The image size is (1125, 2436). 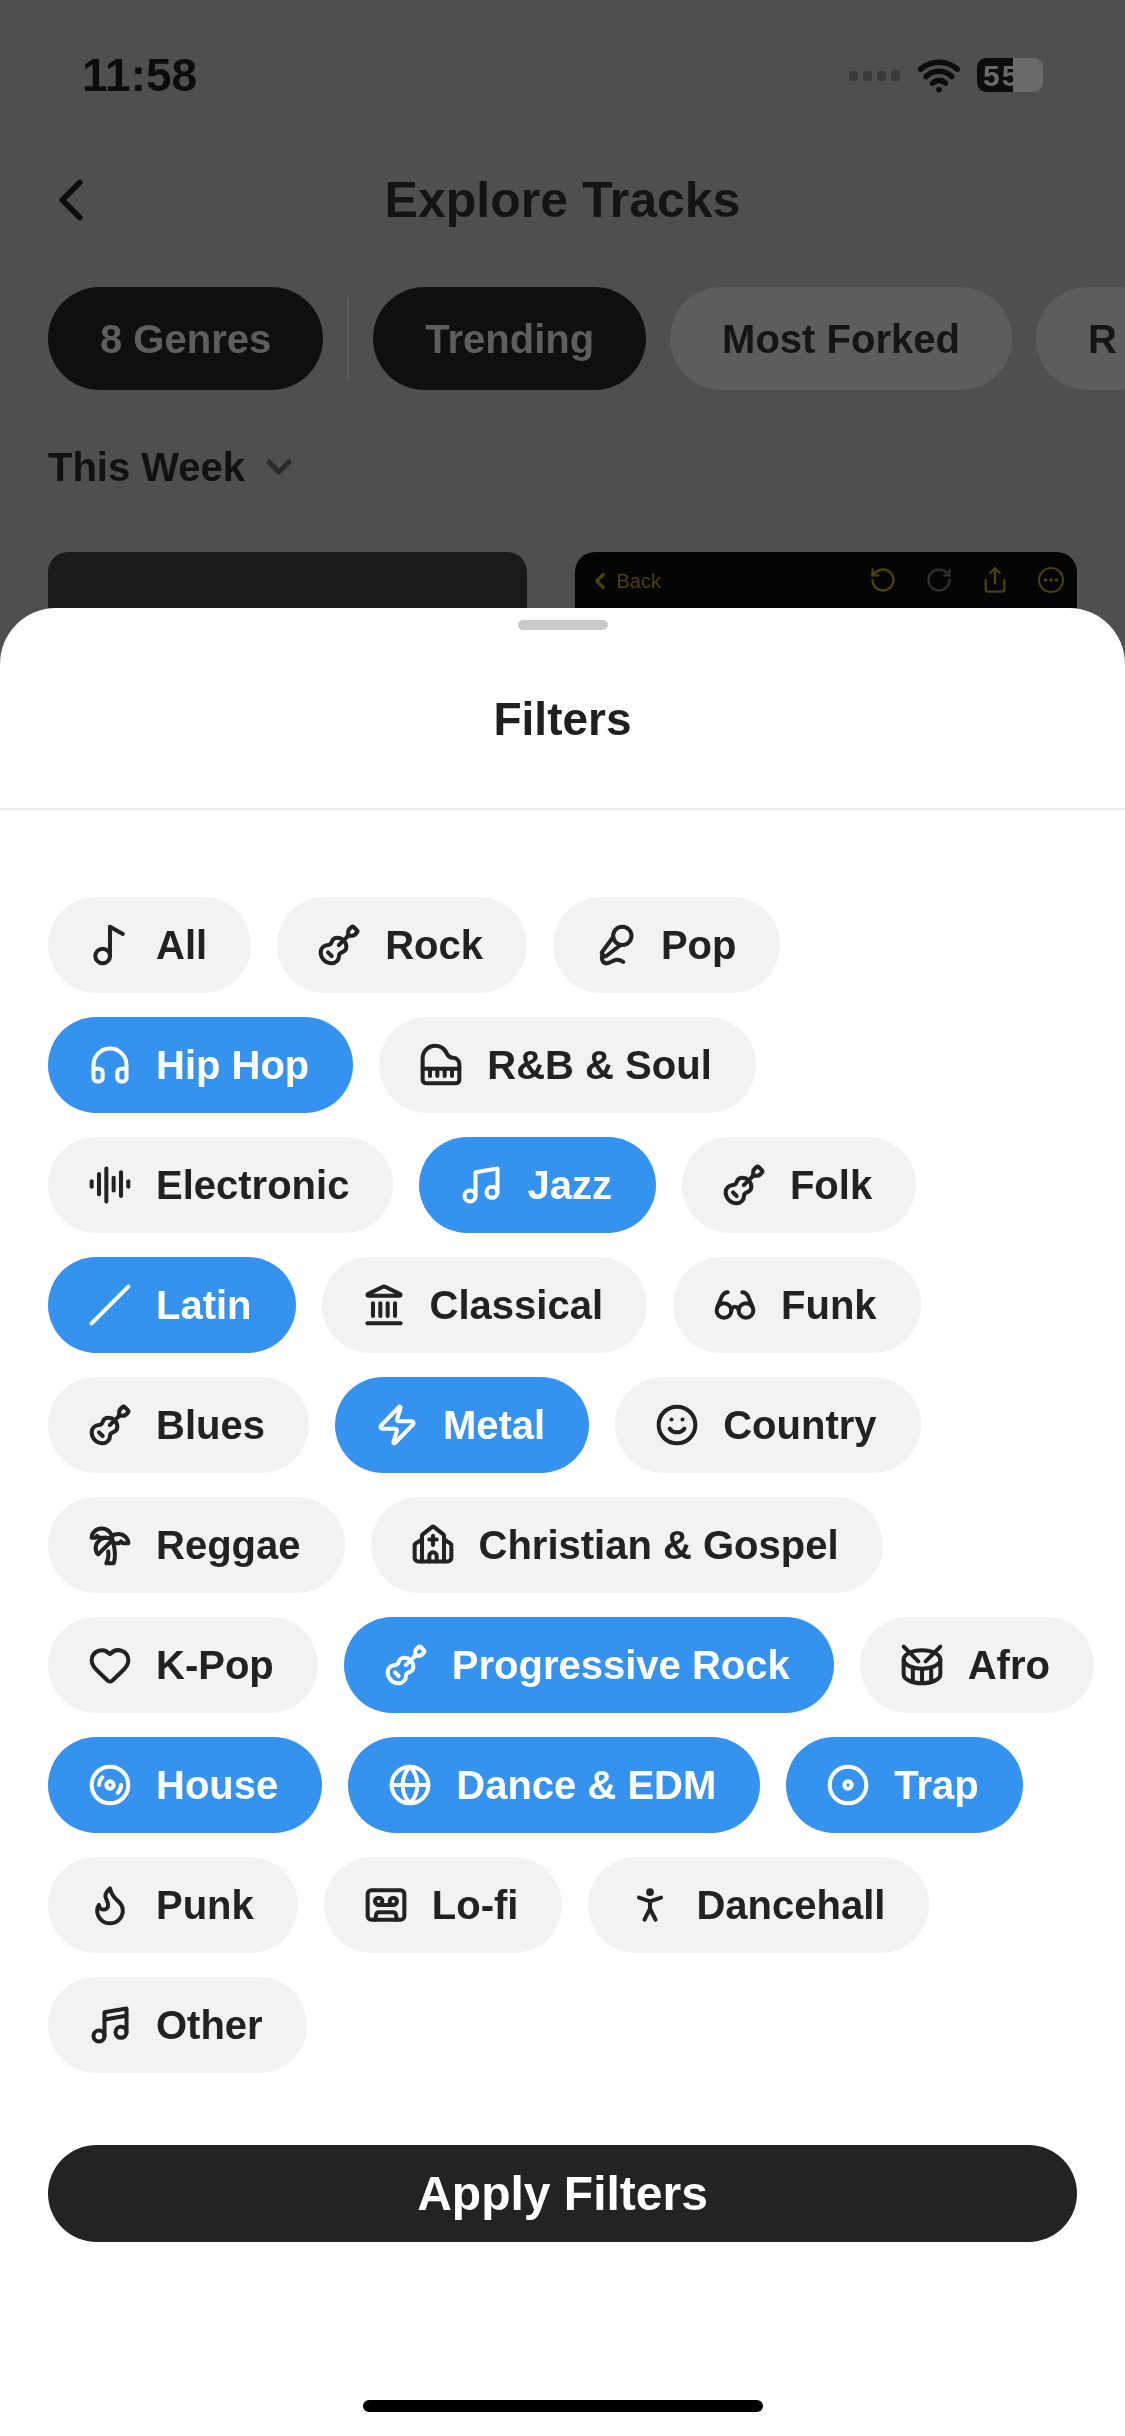 What do you see at coordinates (626, 1545) in the screenshot?
I see `genre-chip: Christian & Gospel` at bounding box center [626, 1545].